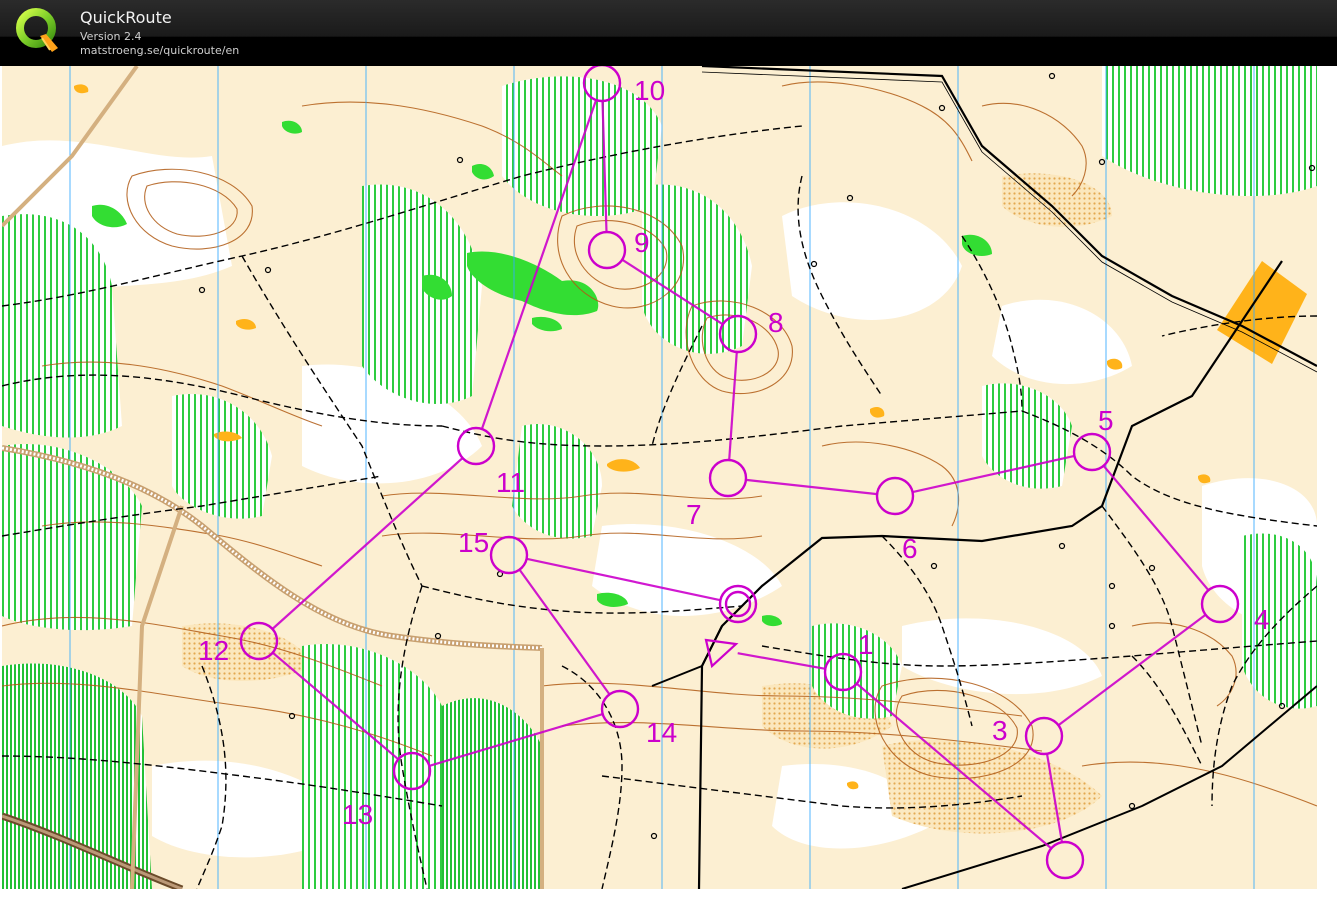 The height and width of the screenshot is (899, 1337). Describe the element at coordinates (866, 644) in the screenshot. I see `control-number-label: 1` at that location.